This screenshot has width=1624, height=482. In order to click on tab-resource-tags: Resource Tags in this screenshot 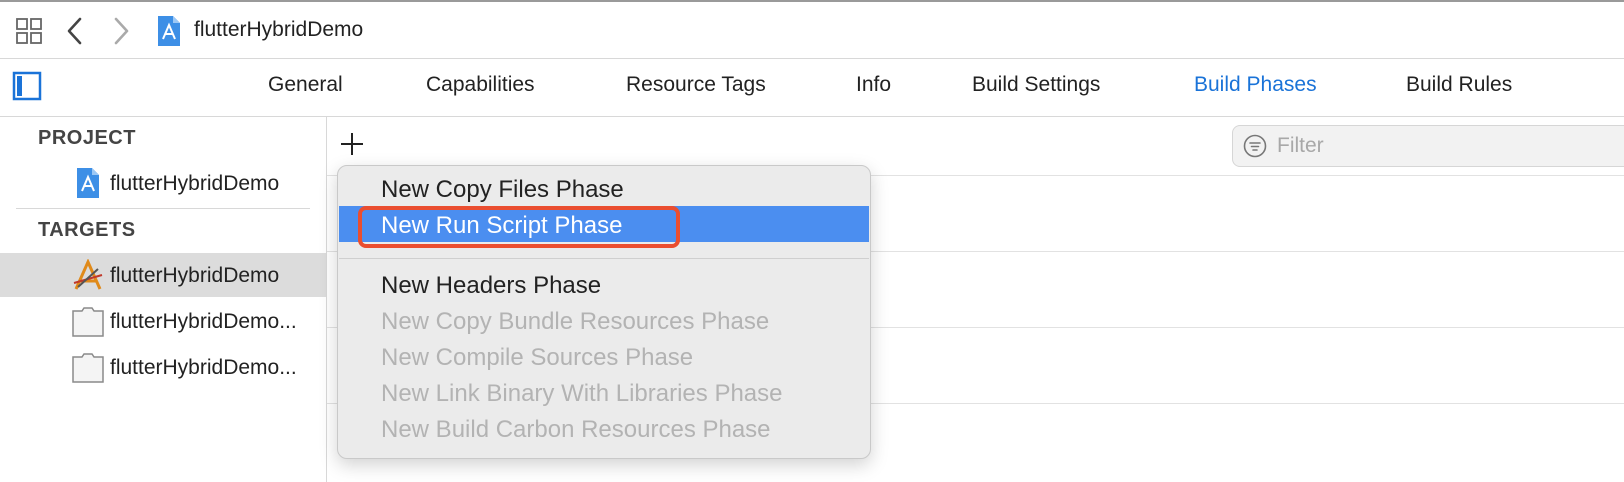, I will do `click(696, 85)`.